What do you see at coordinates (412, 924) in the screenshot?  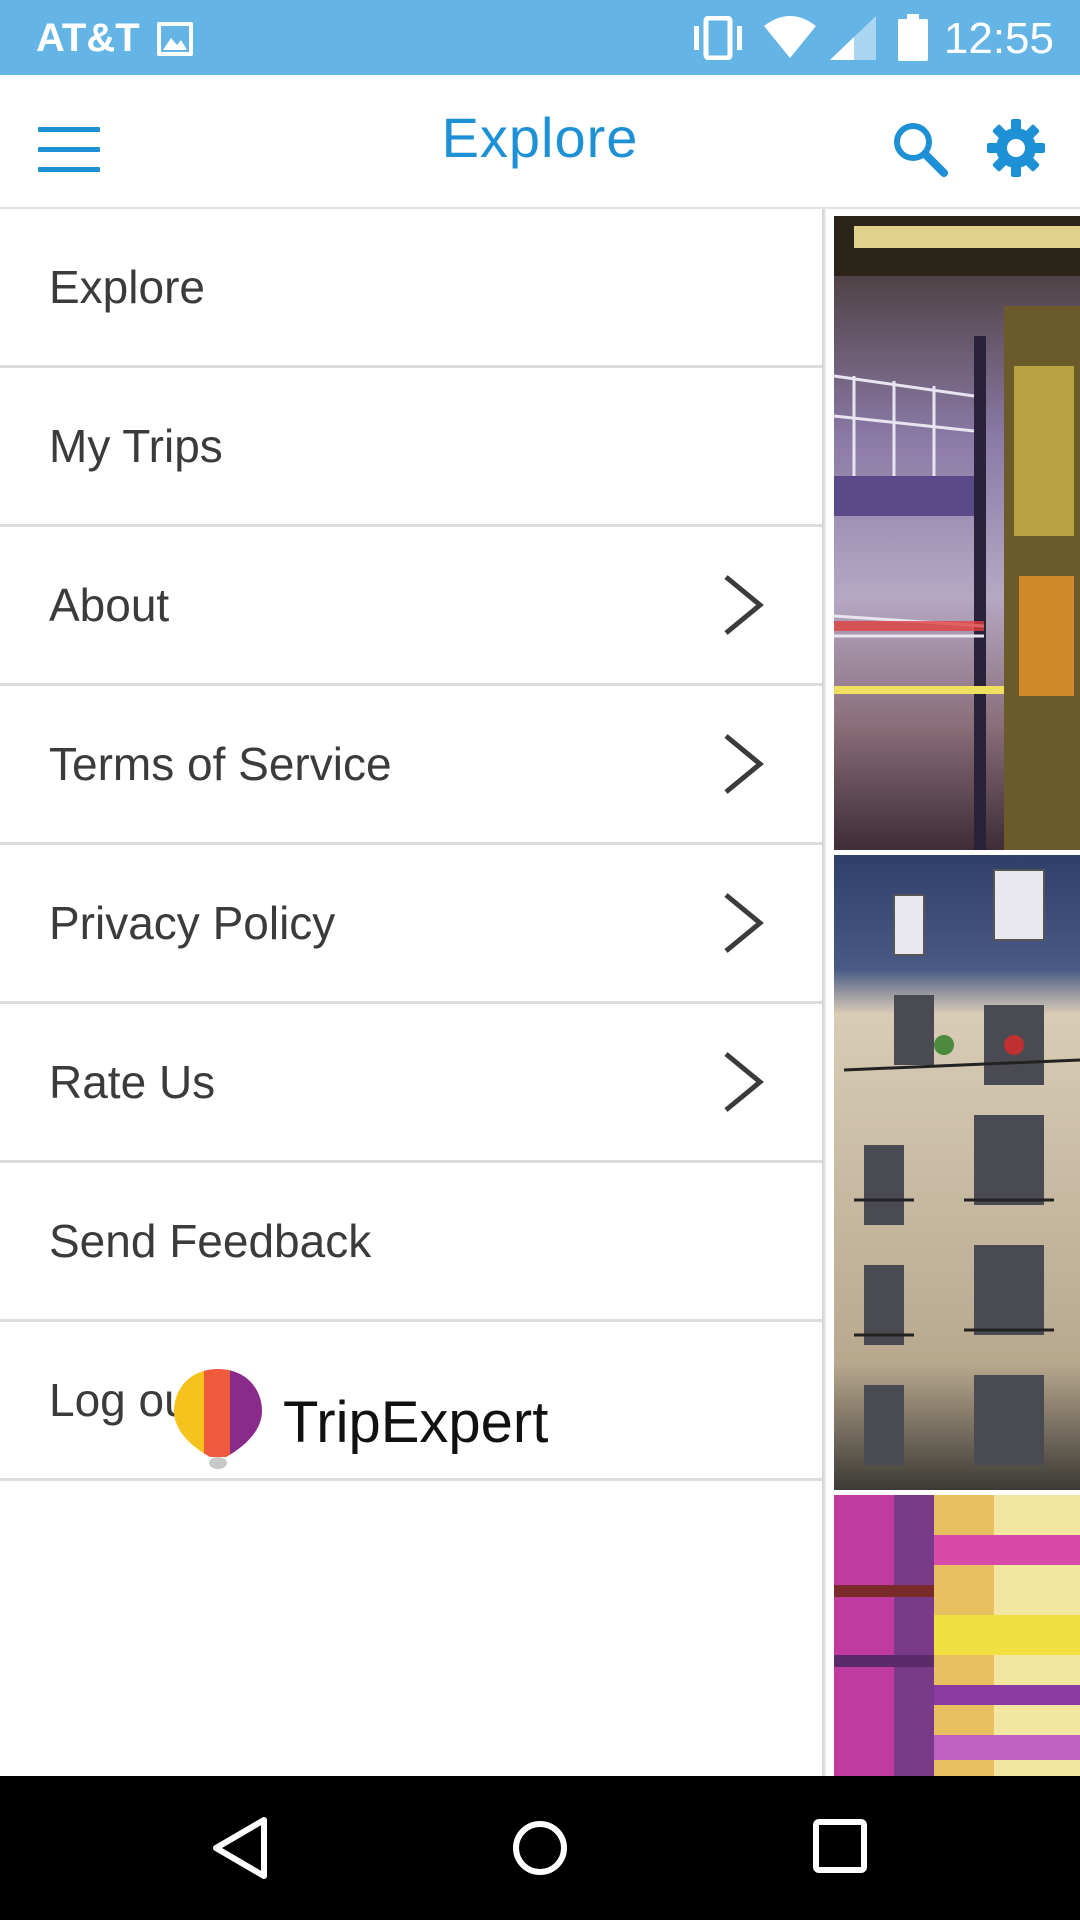 I see `drawer-item-privacy-policy: Privacy Policy` at bounding box center [412, 924].